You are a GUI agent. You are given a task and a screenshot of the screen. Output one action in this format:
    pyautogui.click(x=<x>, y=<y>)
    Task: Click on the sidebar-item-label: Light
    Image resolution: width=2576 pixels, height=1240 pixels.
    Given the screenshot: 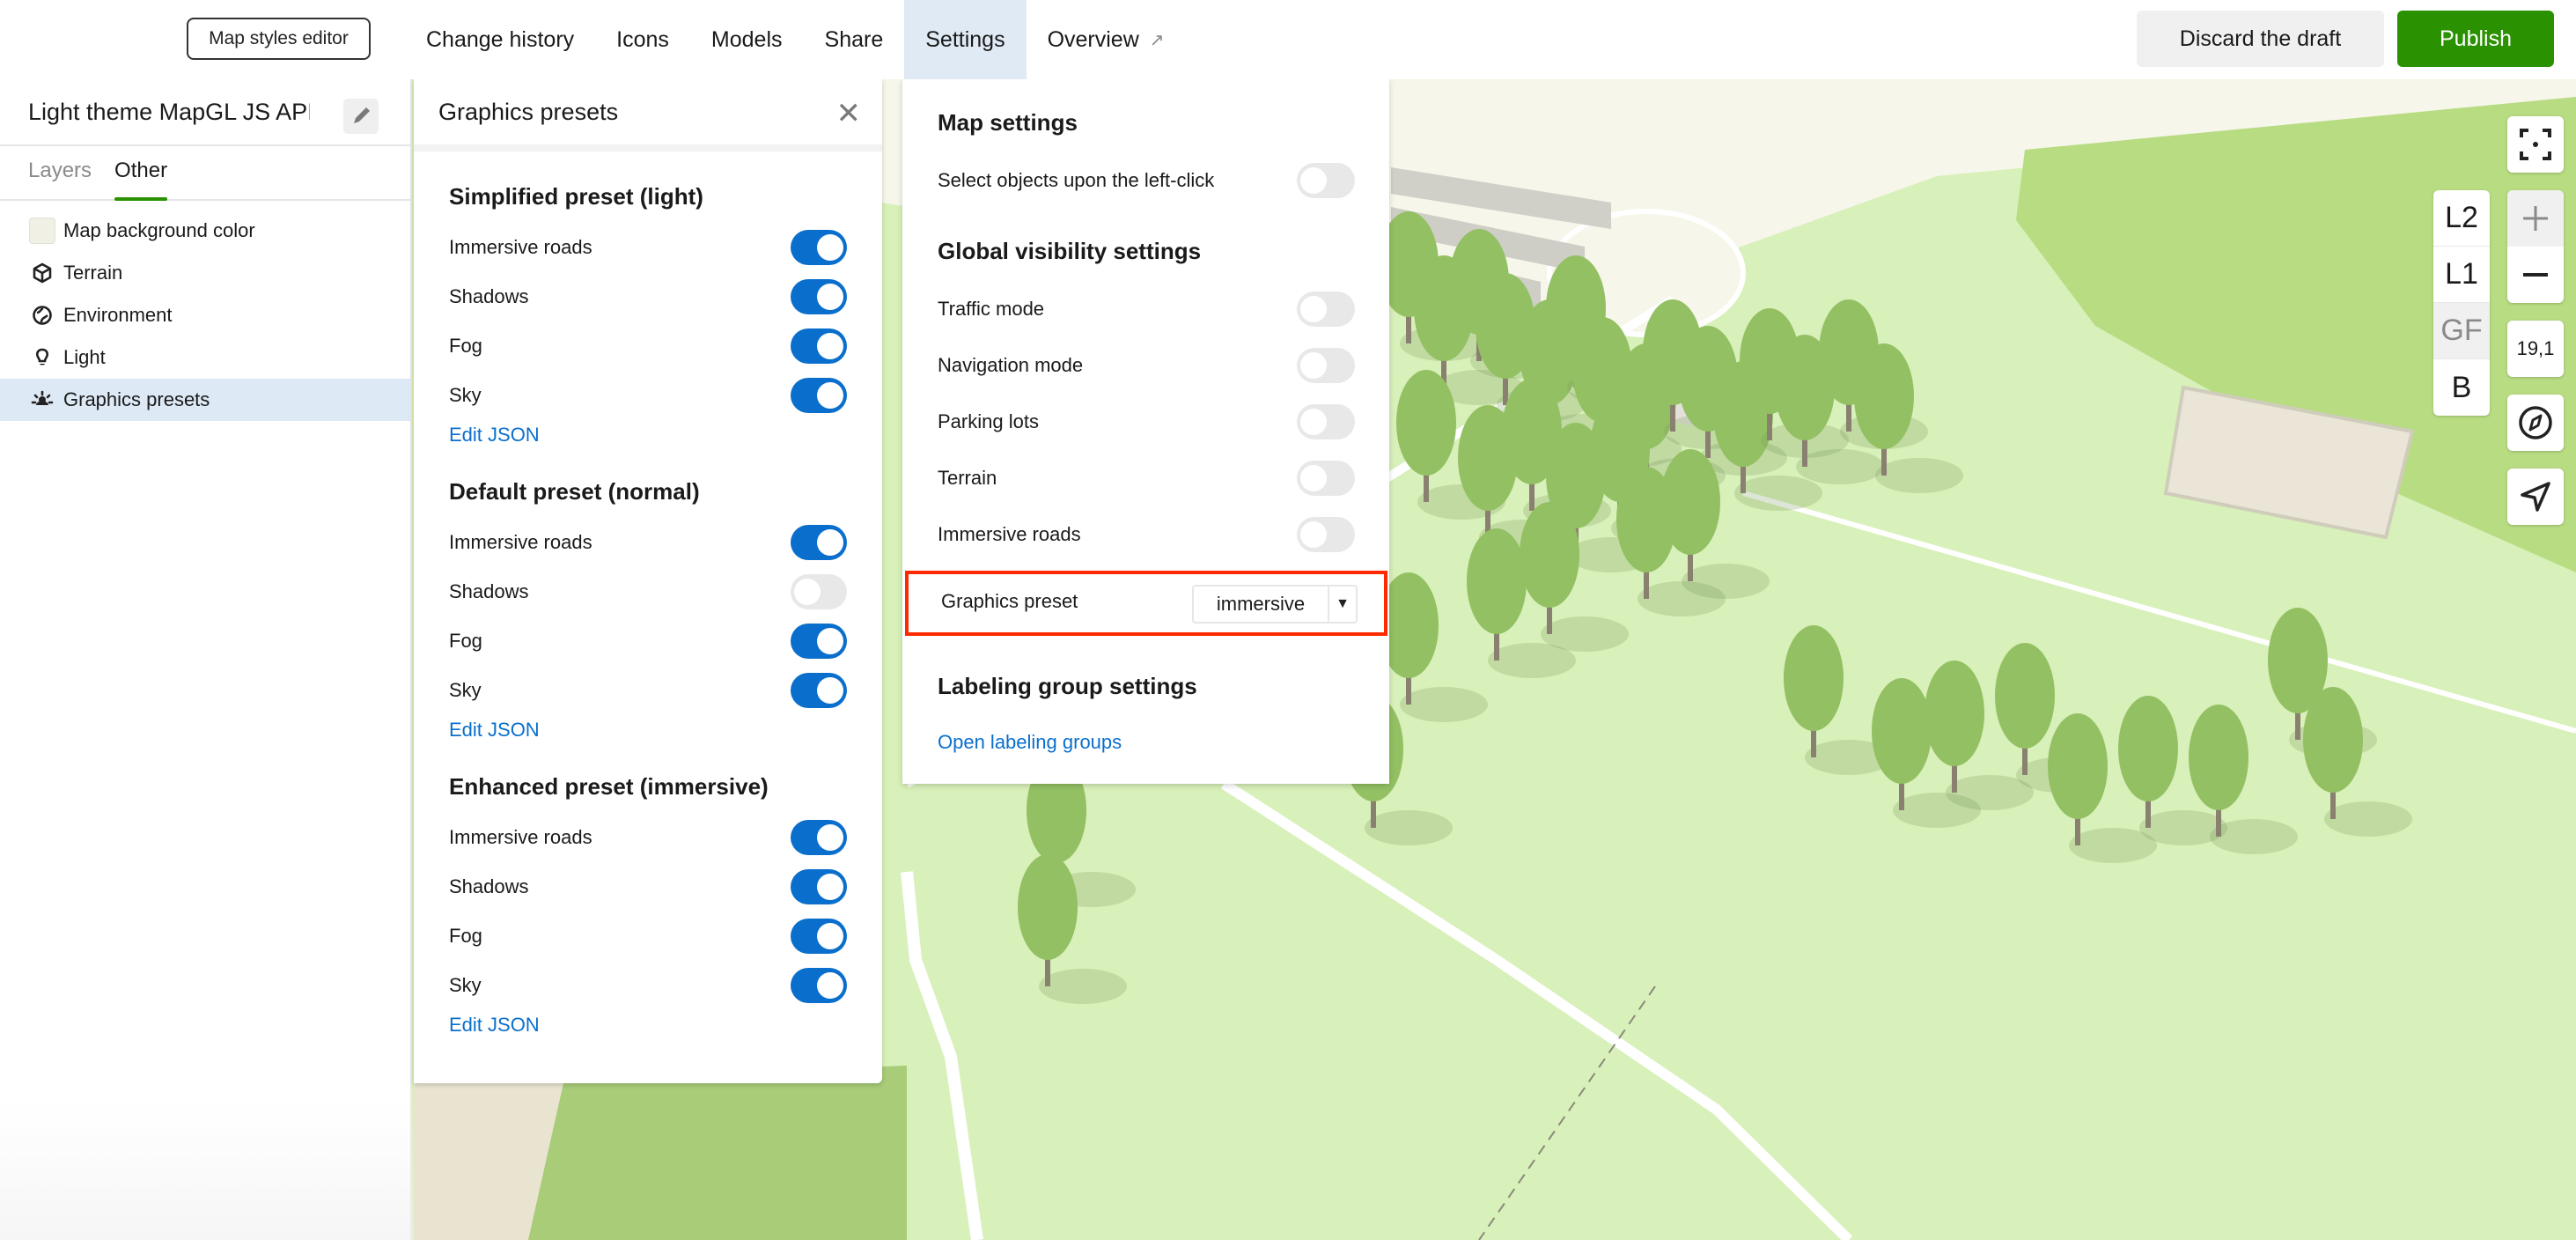 What is the action you would take?
    pyautogui.click(x=84, y=357)
    